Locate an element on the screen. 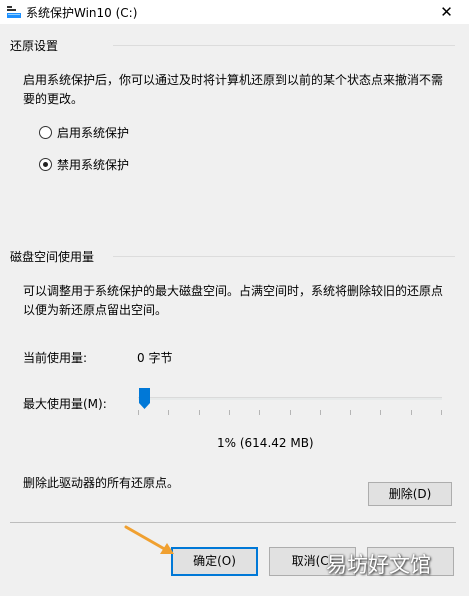 This screenshot has width=469, height=596. delete-button: 删除(D) is located at coordinates (410, 494).